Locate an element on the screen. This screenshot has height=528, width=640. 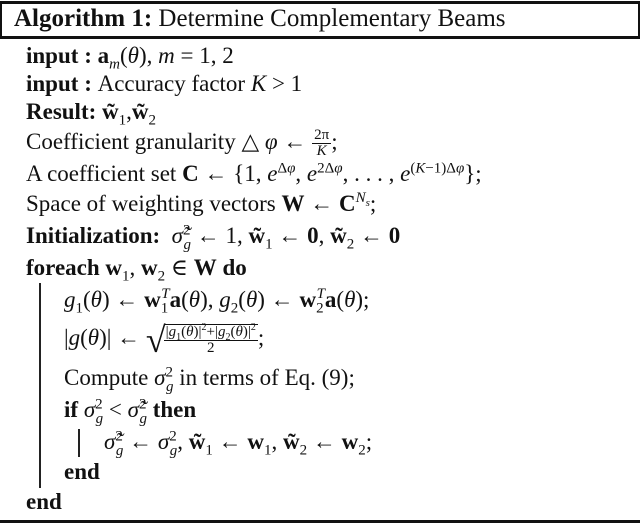
header-left-border is located at coordinates (1, 20).